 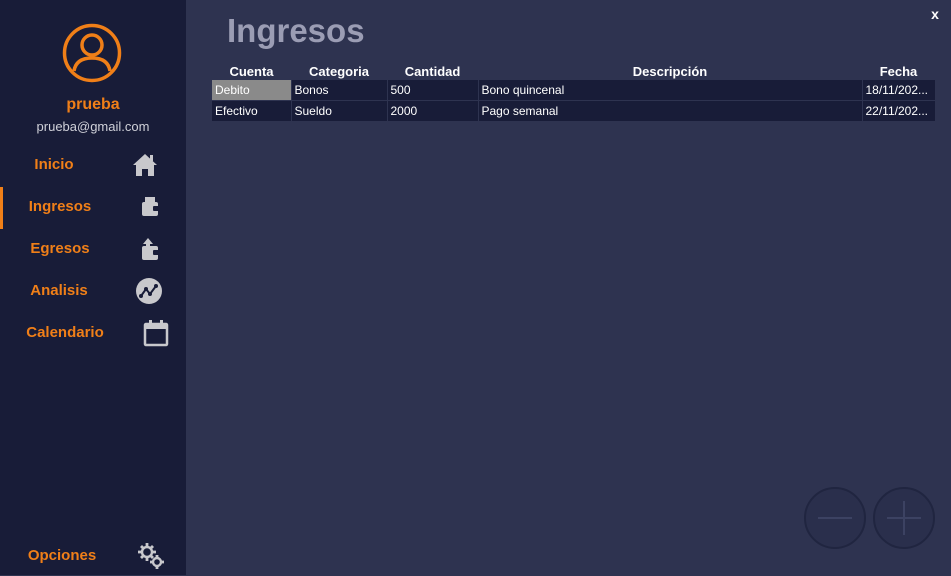 I want to click on options-button: Opciones, so click(x=93, y=556).